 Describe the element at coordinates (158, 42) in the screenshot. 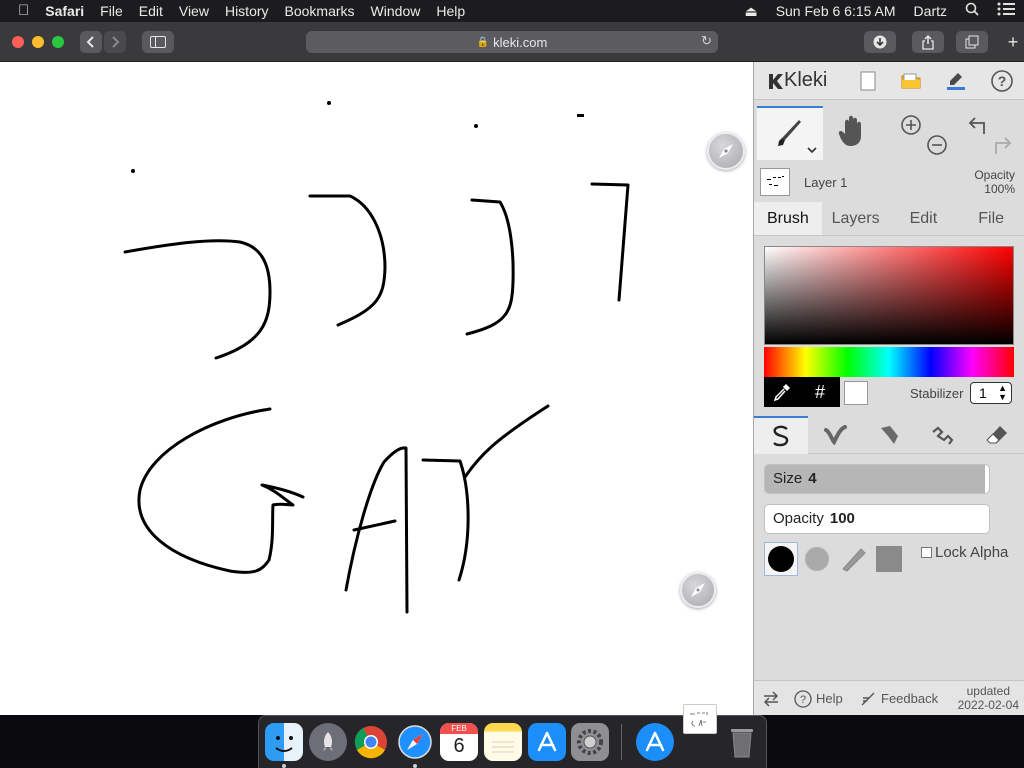

I see `sidebar-button` at that location.